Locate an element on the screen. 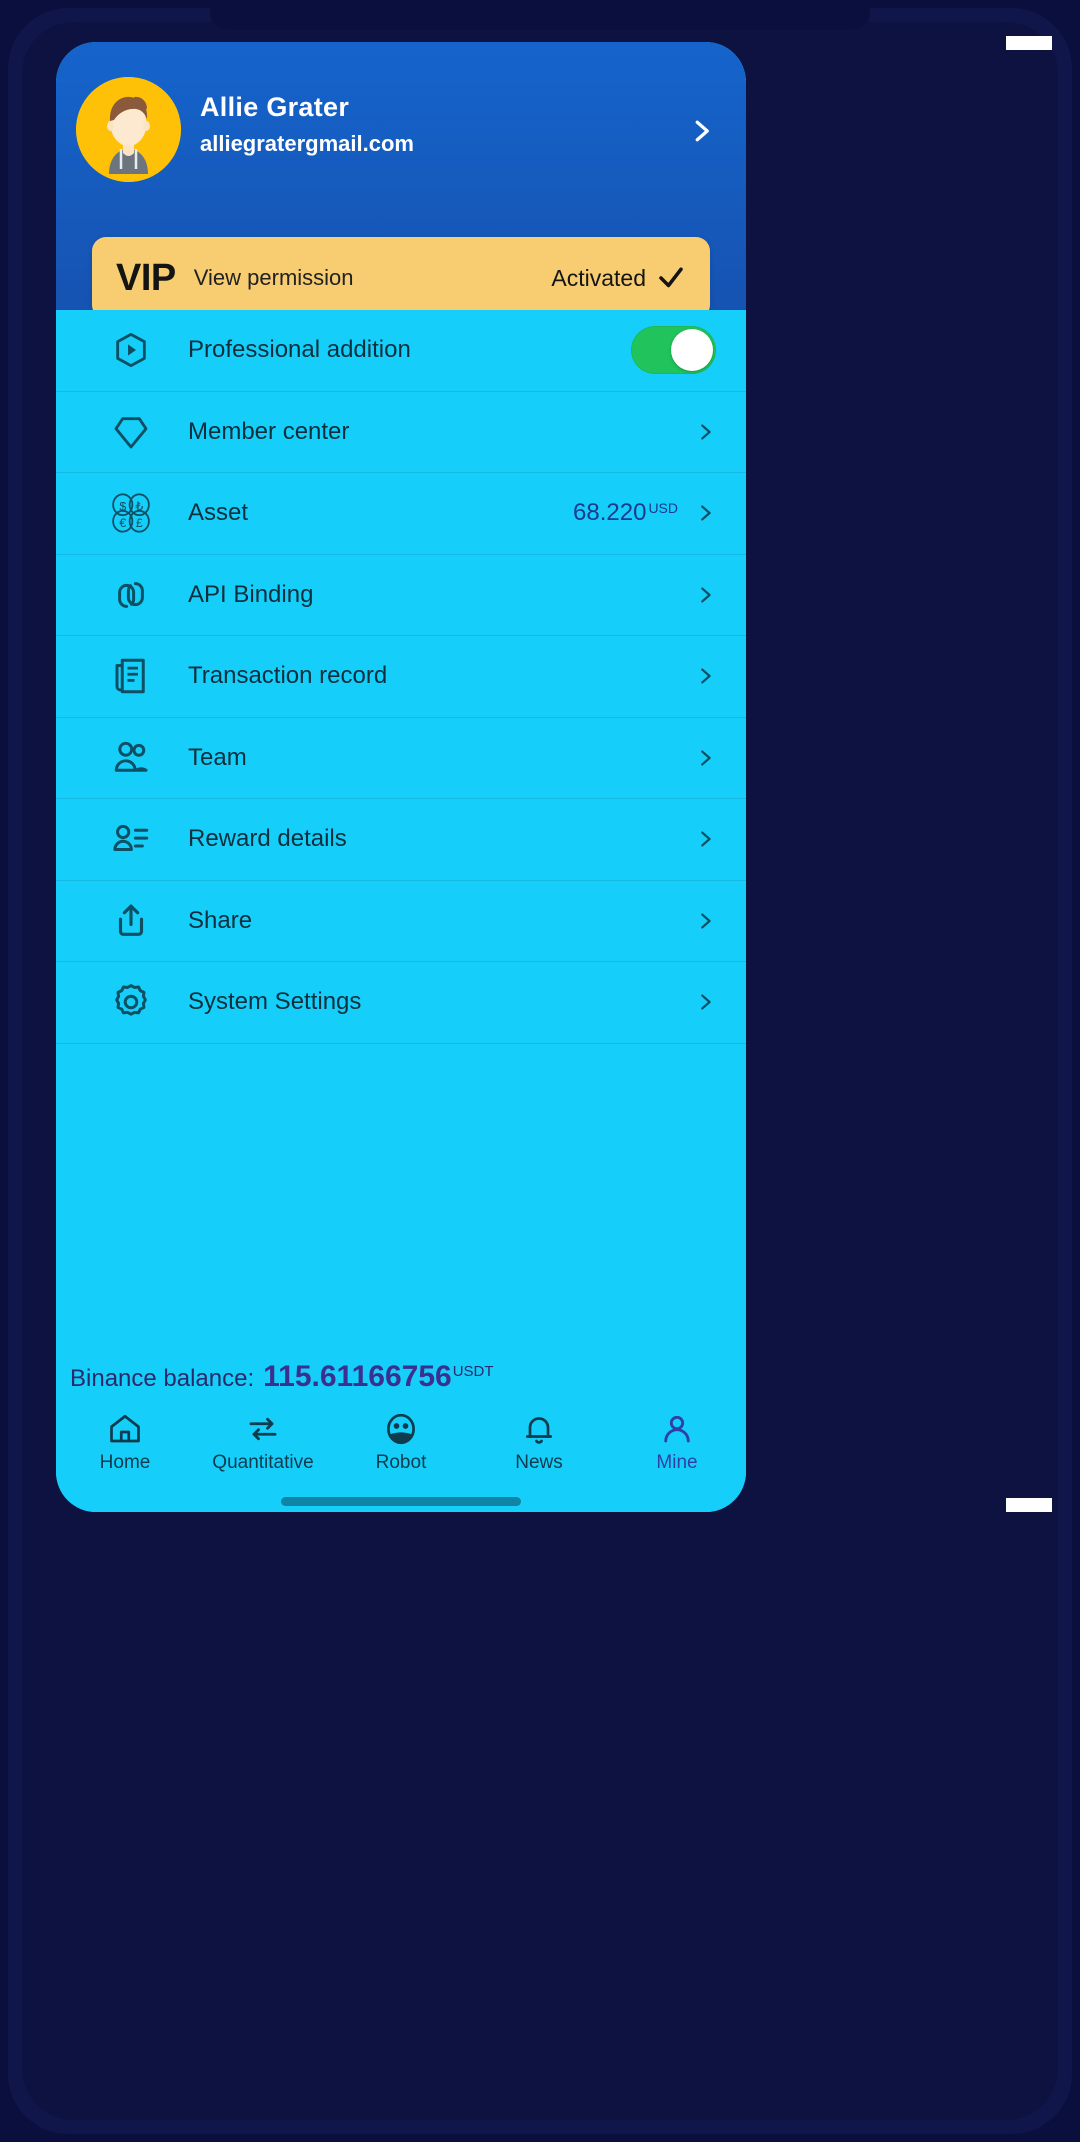 This screenshot has width=1080, height=2142. exchange-arrows-icon is located at coordinates (263, 1429).